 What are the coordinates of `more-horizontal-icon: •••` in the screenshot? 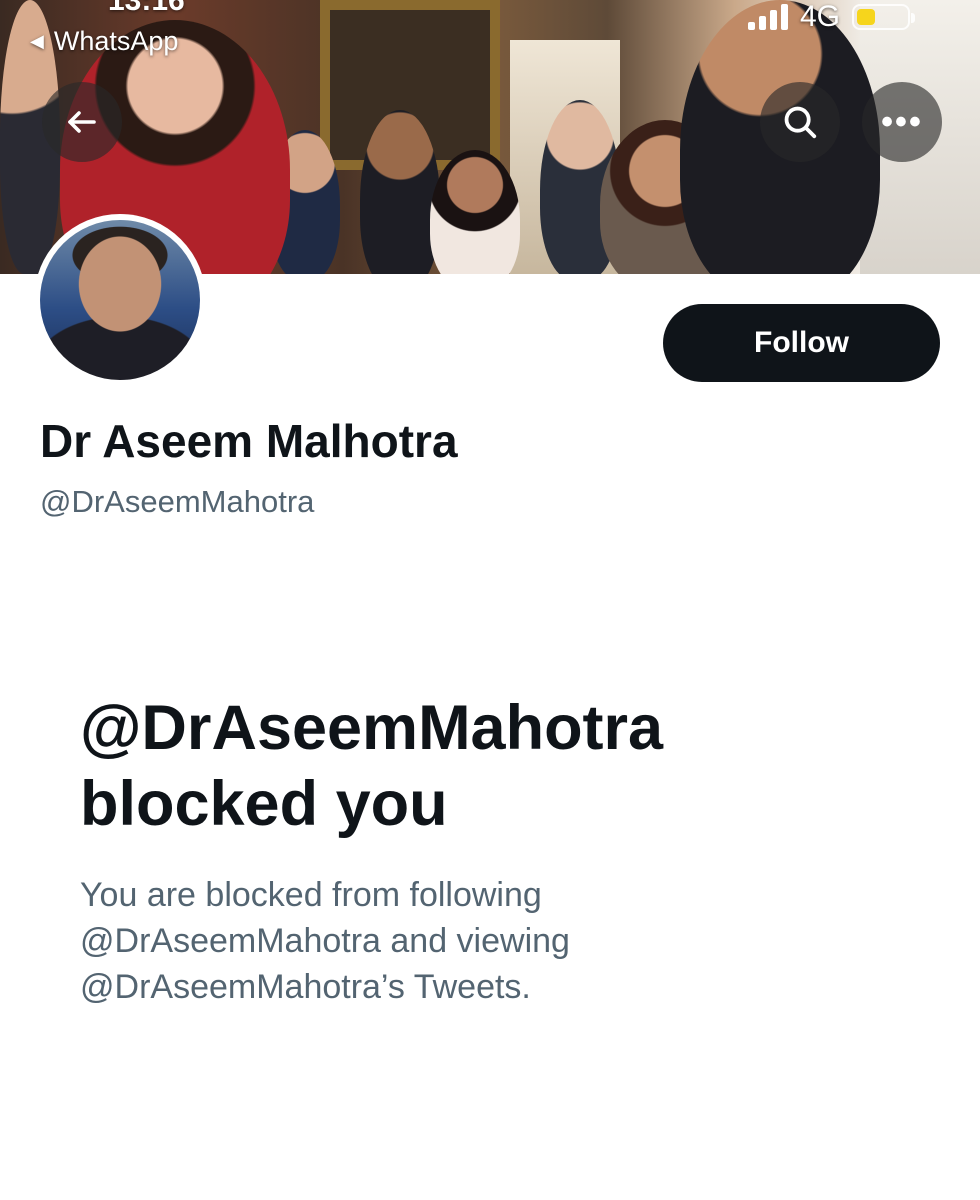 It's located at (902, 122).